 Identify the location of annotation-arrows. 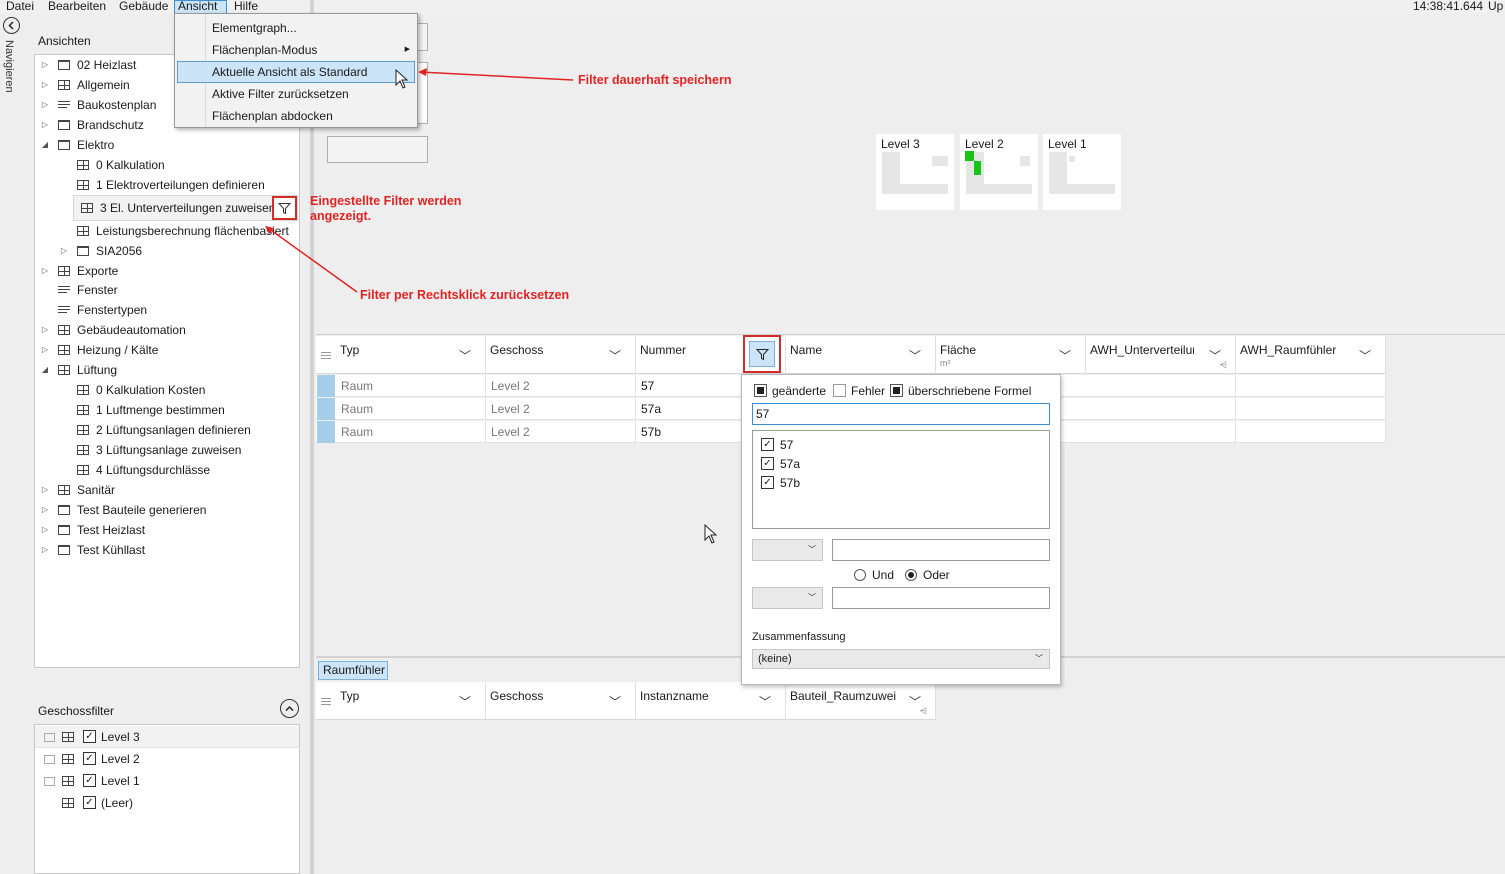
(419, 180).